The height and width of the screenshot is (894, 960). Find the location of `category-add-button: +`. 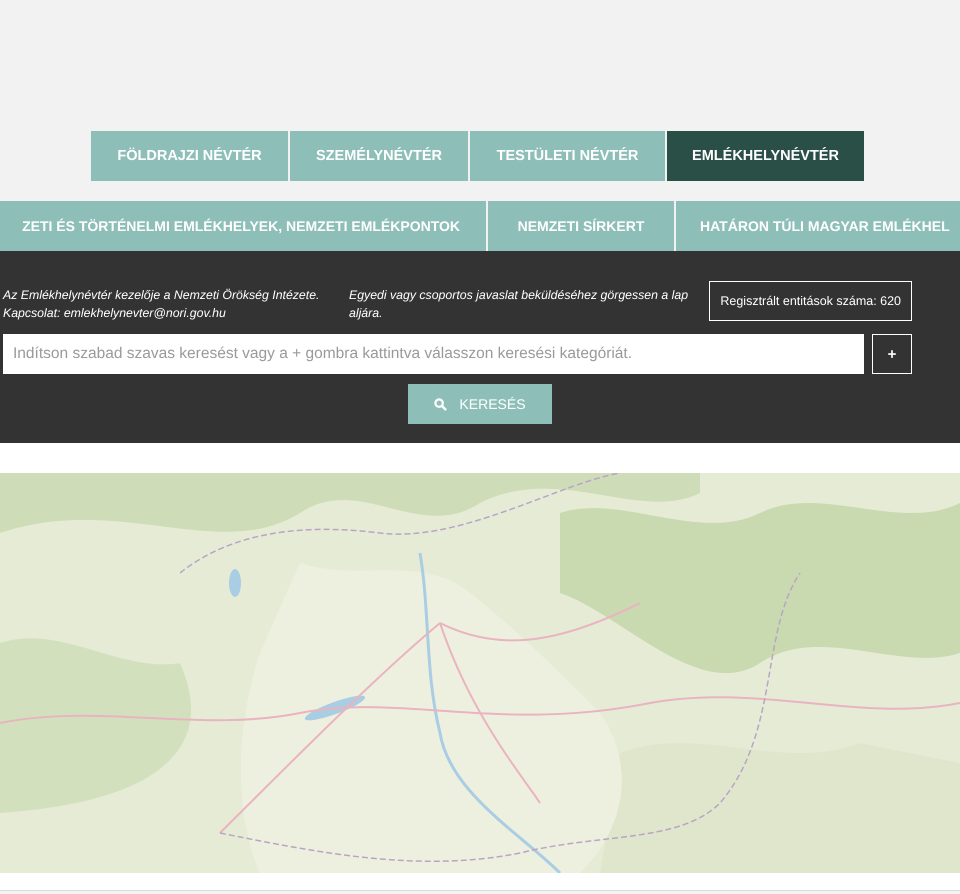

category-add-button: + is located at coordinates (892, 354).